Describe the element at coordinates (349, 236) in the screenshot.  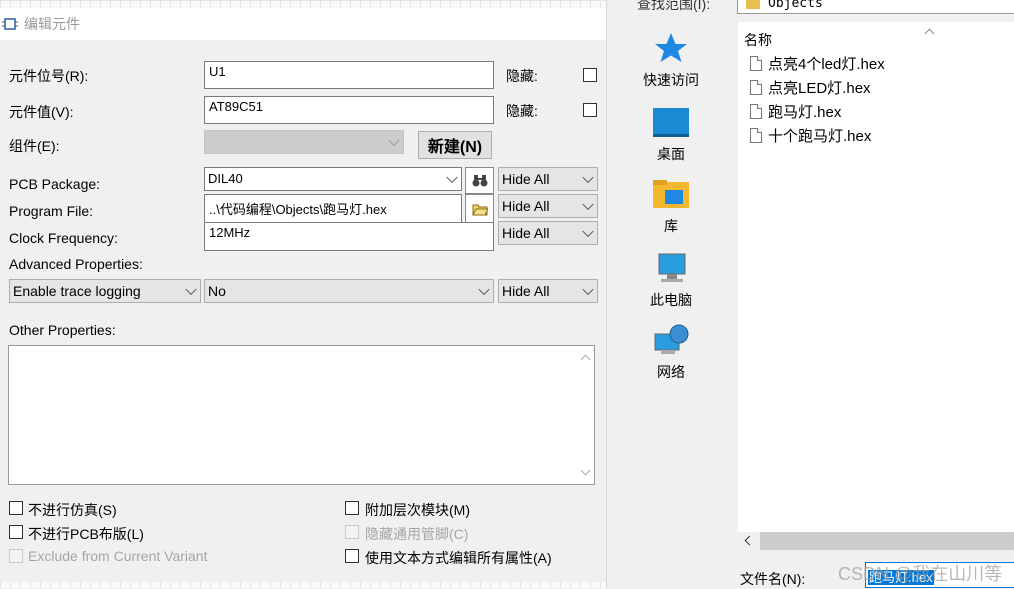
I see `clock-frequency-input: 12MHz` at that location.